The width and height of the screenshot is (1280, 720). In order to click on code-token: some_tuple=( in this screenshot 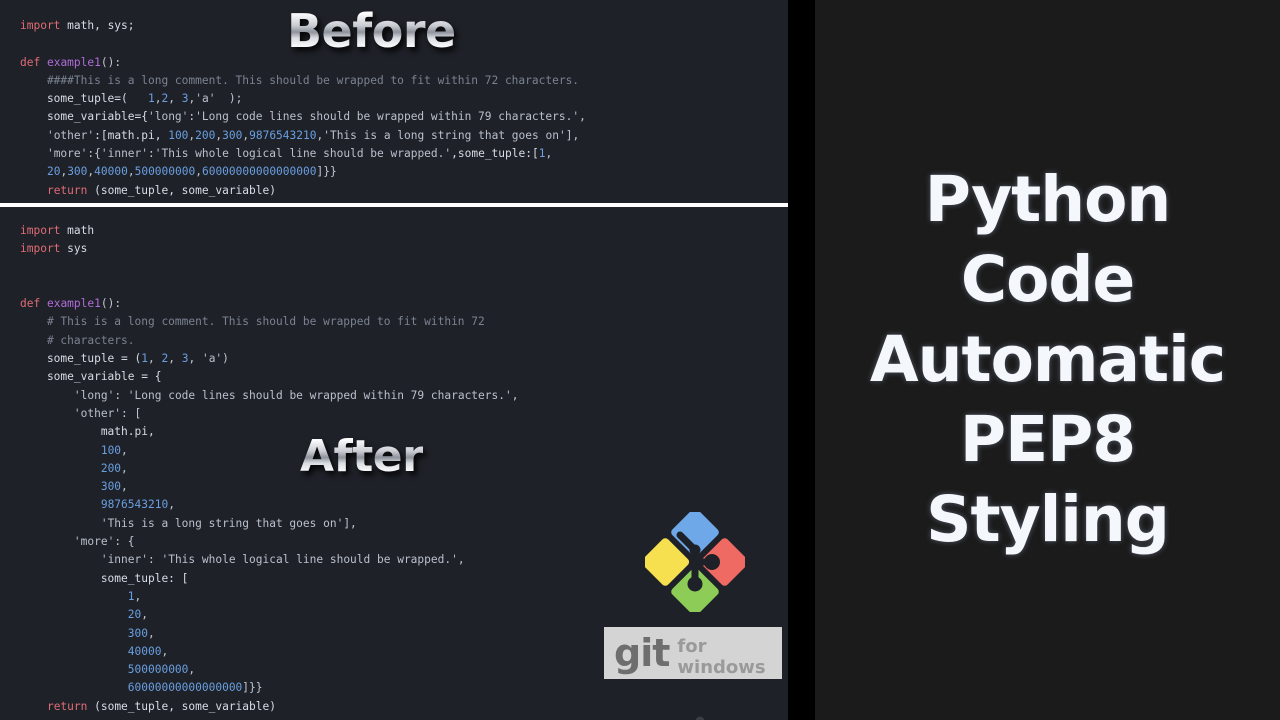, I will do `click(84, 99)`.